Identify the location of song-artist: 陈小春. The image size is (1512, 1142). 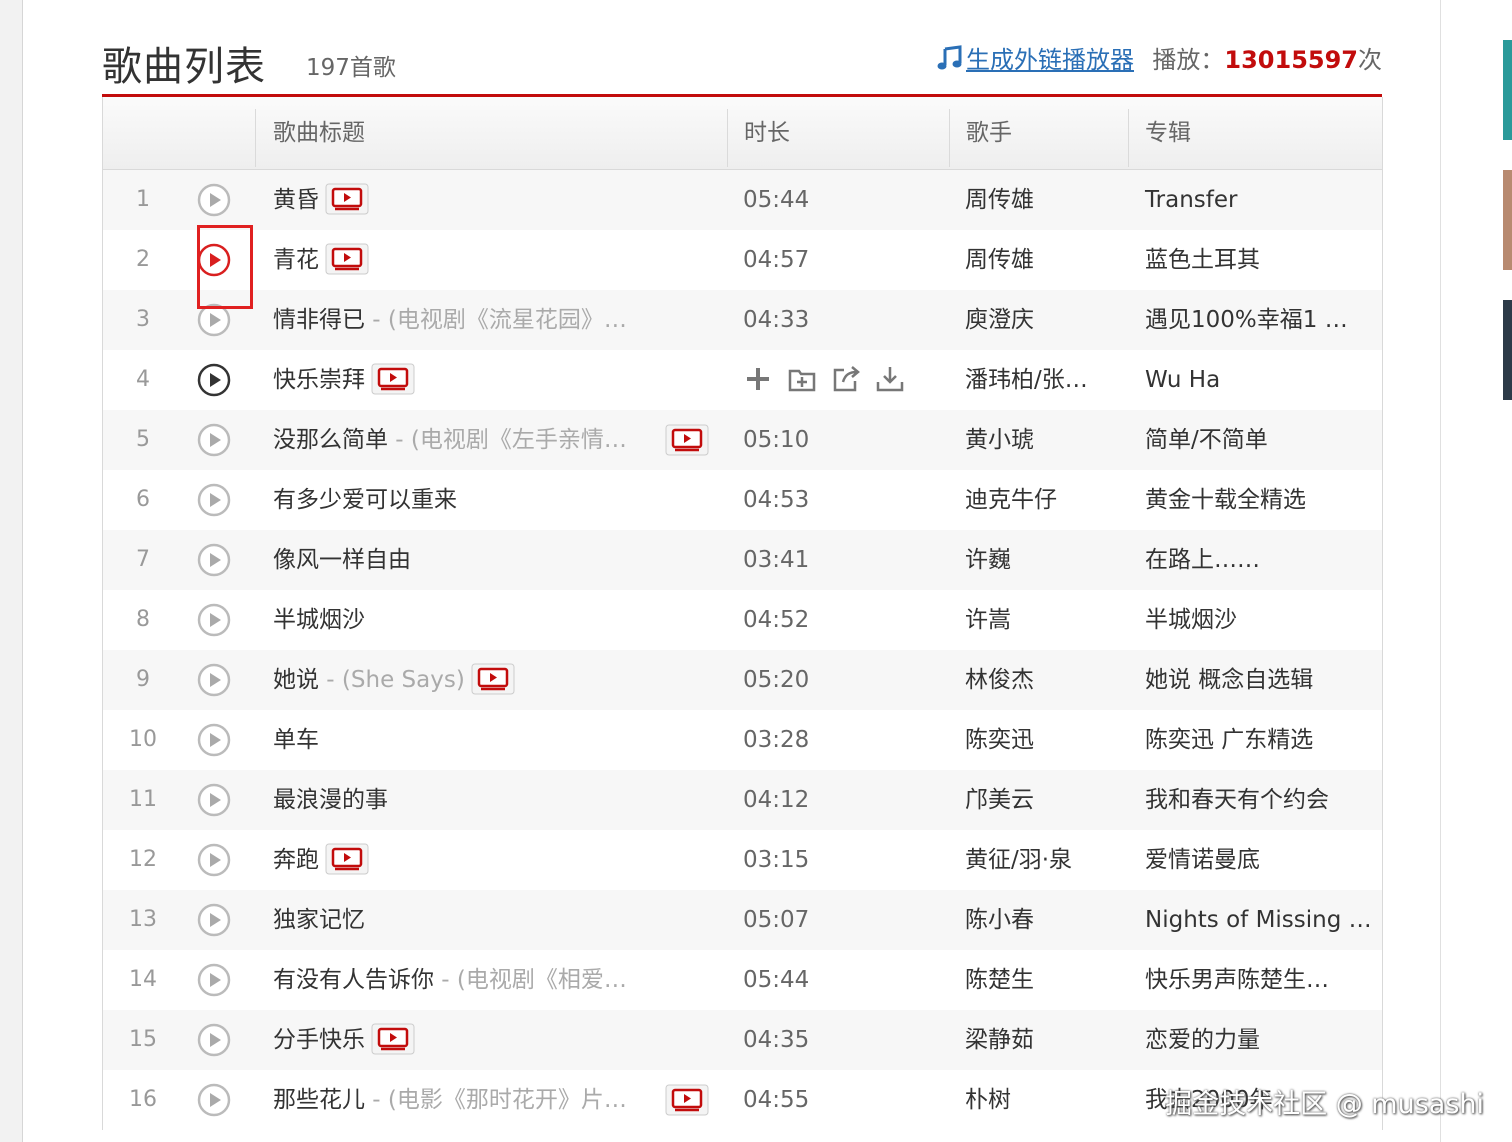
(1040, 920).